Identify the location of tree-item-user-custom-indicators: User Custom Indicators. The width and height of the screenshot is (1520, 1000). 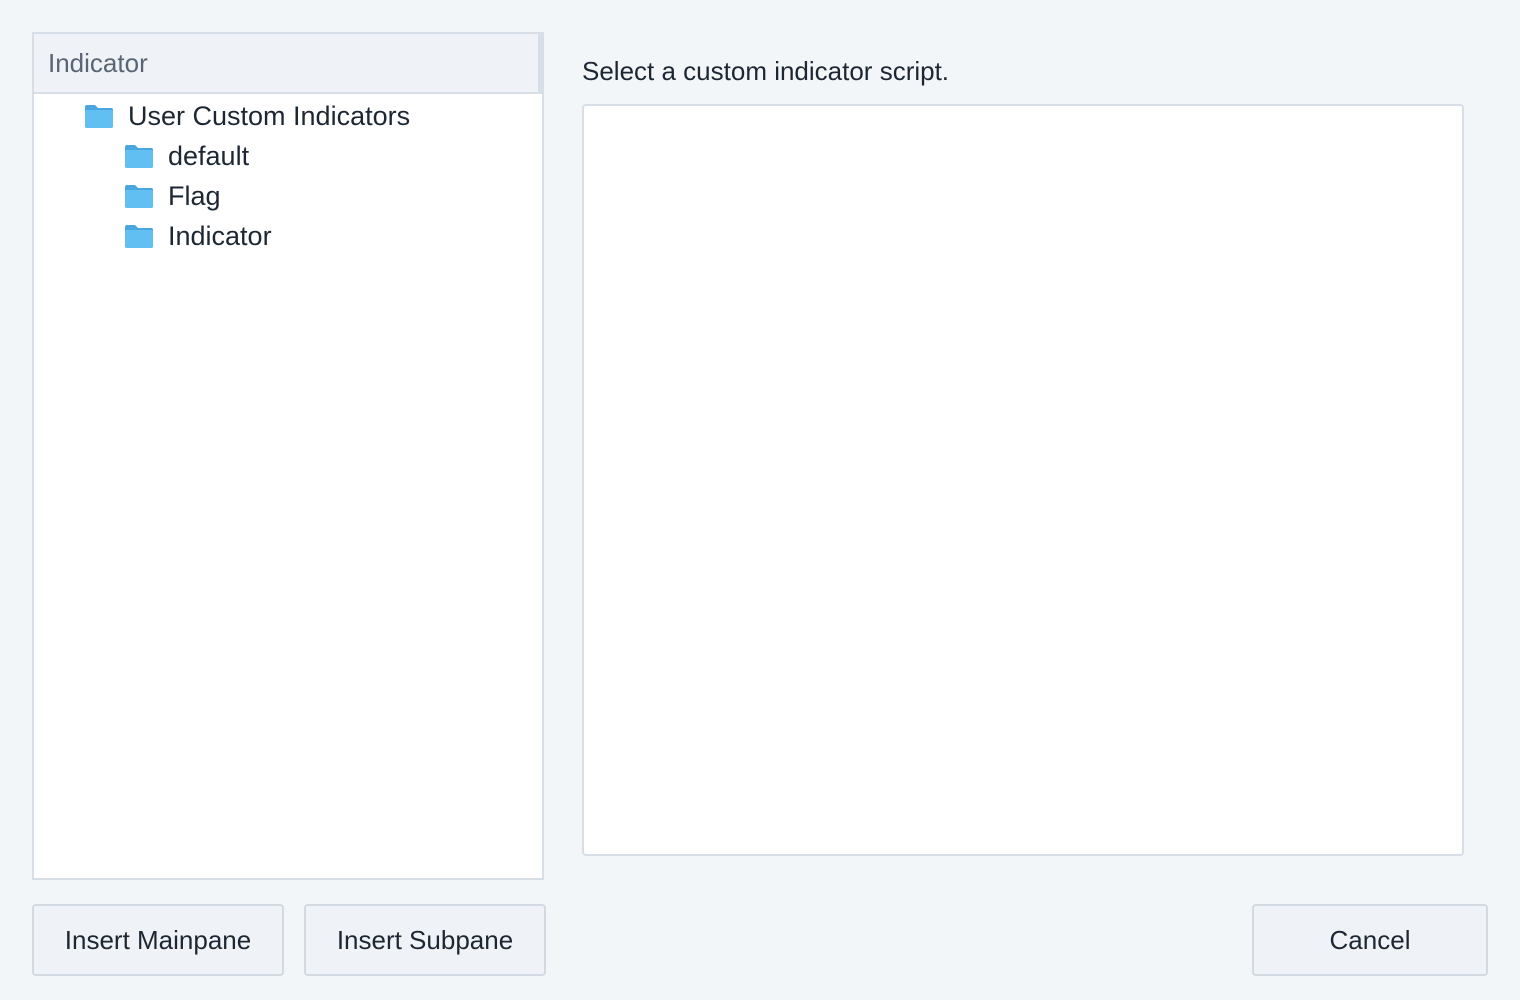
(288, 116).